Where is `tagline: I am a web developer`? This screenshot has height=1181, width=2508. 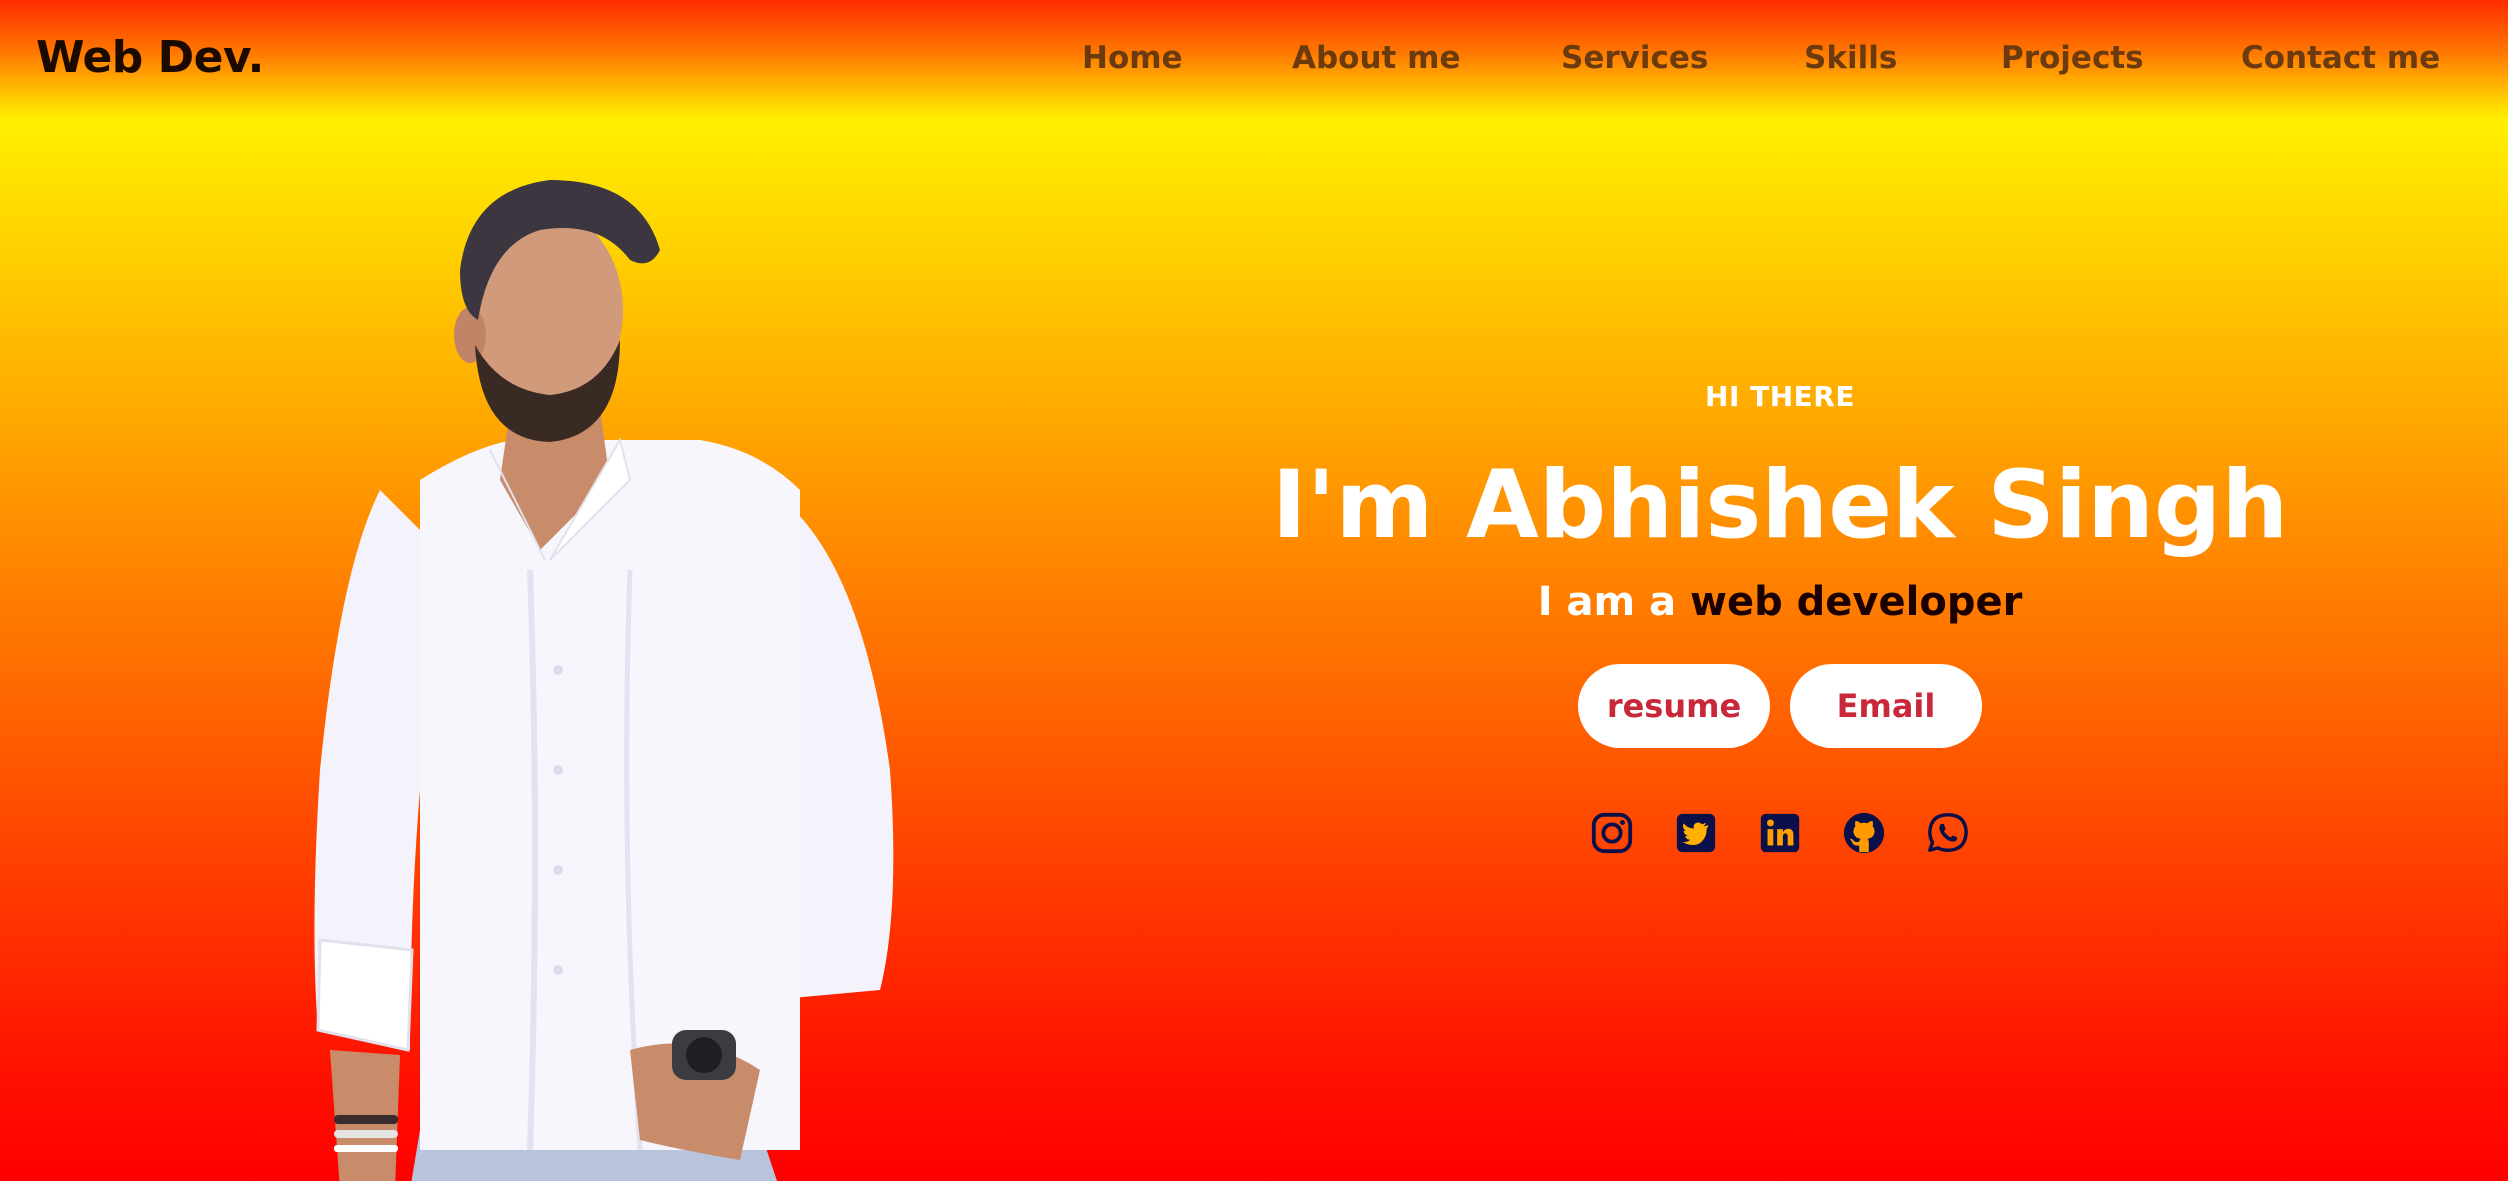 tagline: I am a web developer is located at coordinates (1780, 602).